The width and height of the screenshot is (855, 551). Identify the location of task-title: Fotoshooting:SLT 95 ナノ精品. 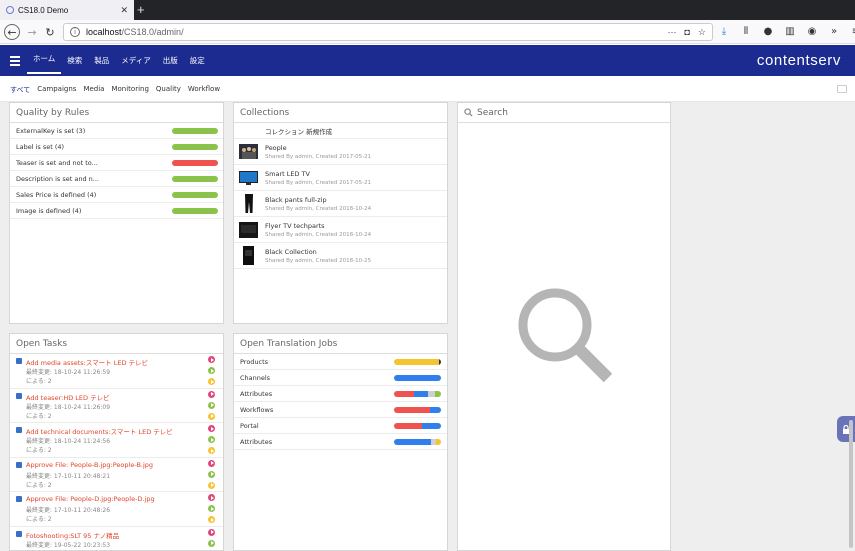
(72, 535).